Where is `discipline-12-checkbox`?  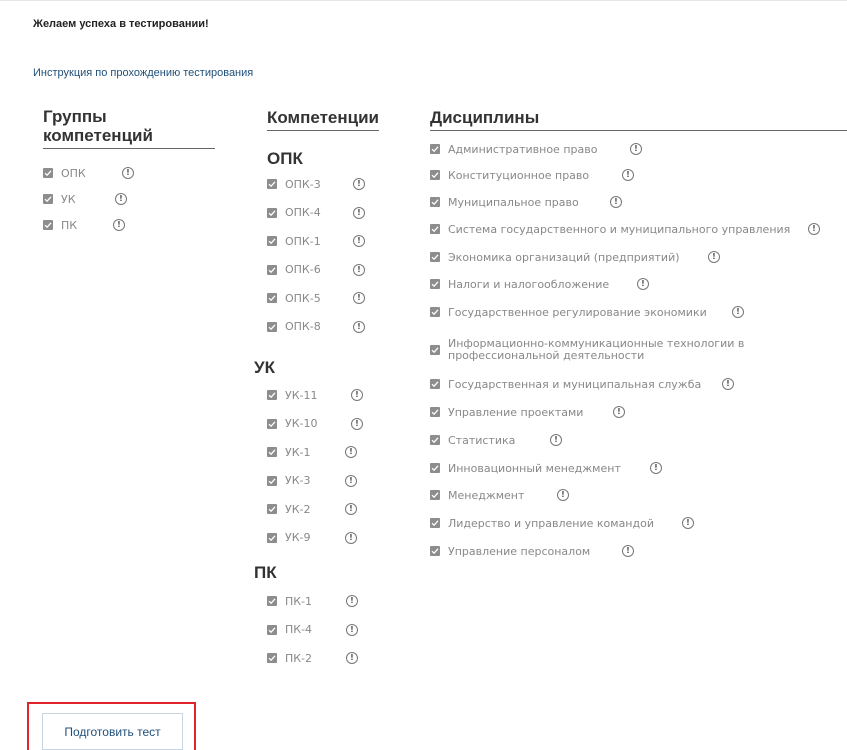 discipline-12-checkbox is located at coordinates (435, 495).